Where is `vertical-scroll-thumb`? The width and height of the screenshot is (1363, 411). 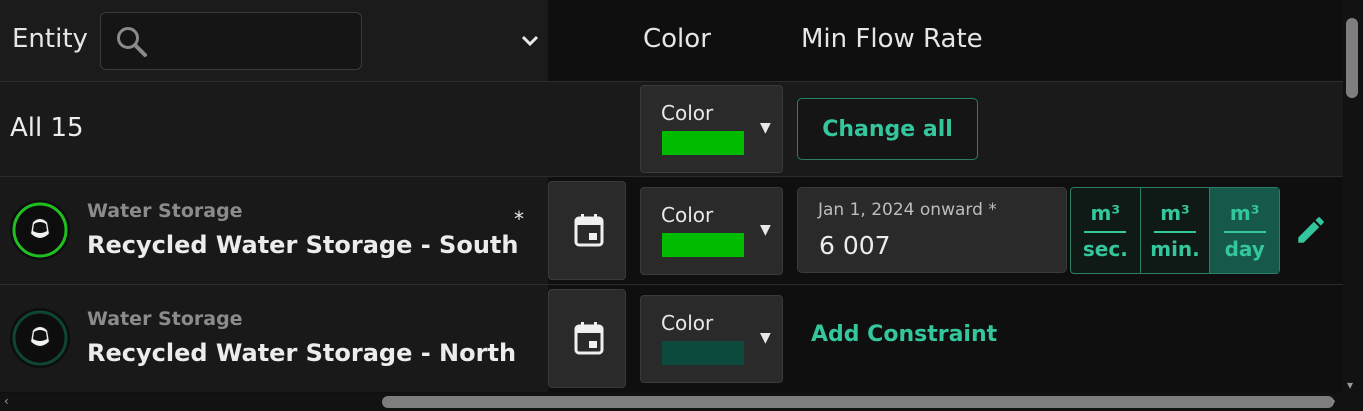 vertical-scroll-thumb is located at coordinates (1352, 58).